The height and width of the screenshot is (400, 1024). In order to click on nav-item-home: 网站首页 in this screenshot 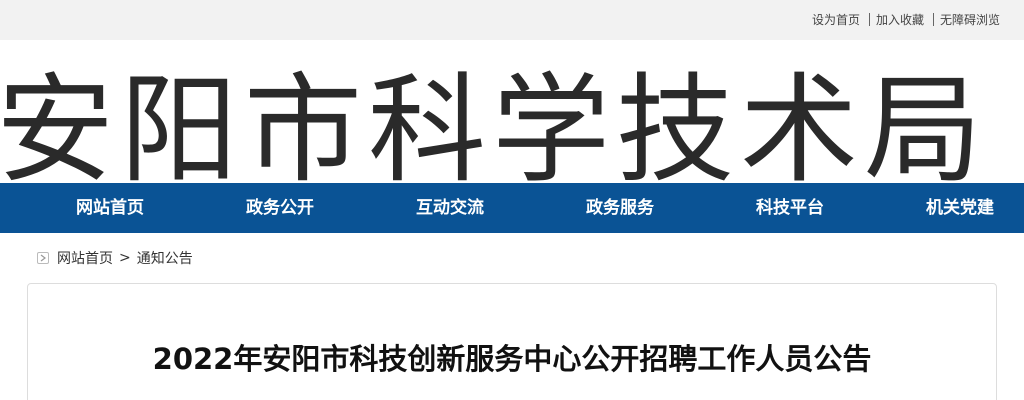, I will do `click(110, 208)`.